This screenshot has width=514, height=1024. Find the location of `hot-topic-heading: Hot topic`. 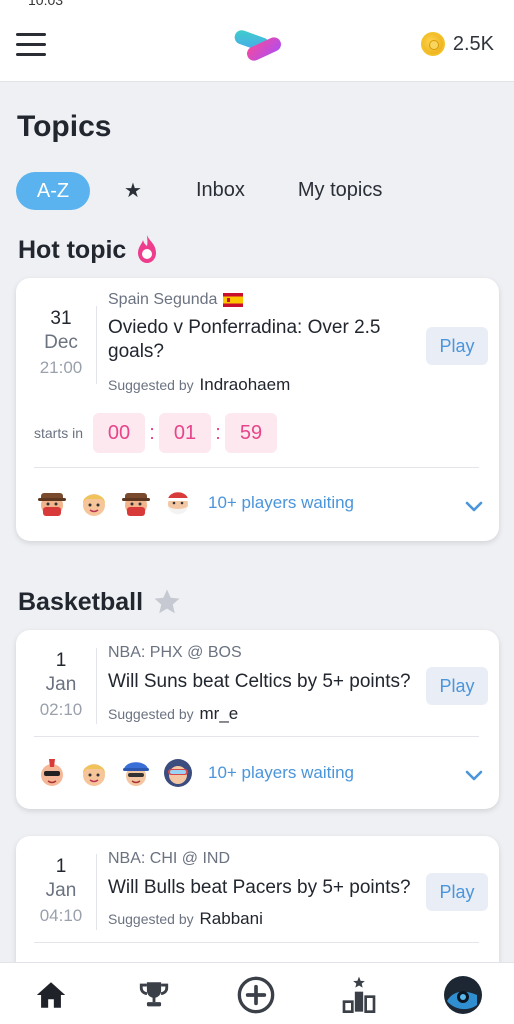

hot-topic-heading: Hot topic is located at coordinates (89, 250).